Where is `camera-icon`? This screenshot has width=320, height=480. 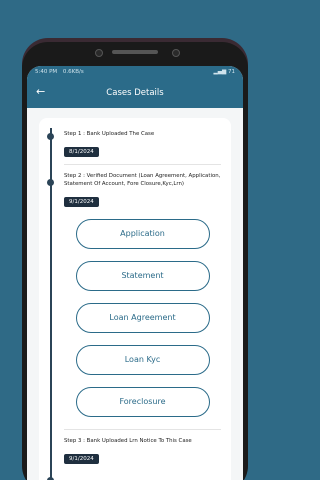
camera-icon is located at coordinates (176, 53).